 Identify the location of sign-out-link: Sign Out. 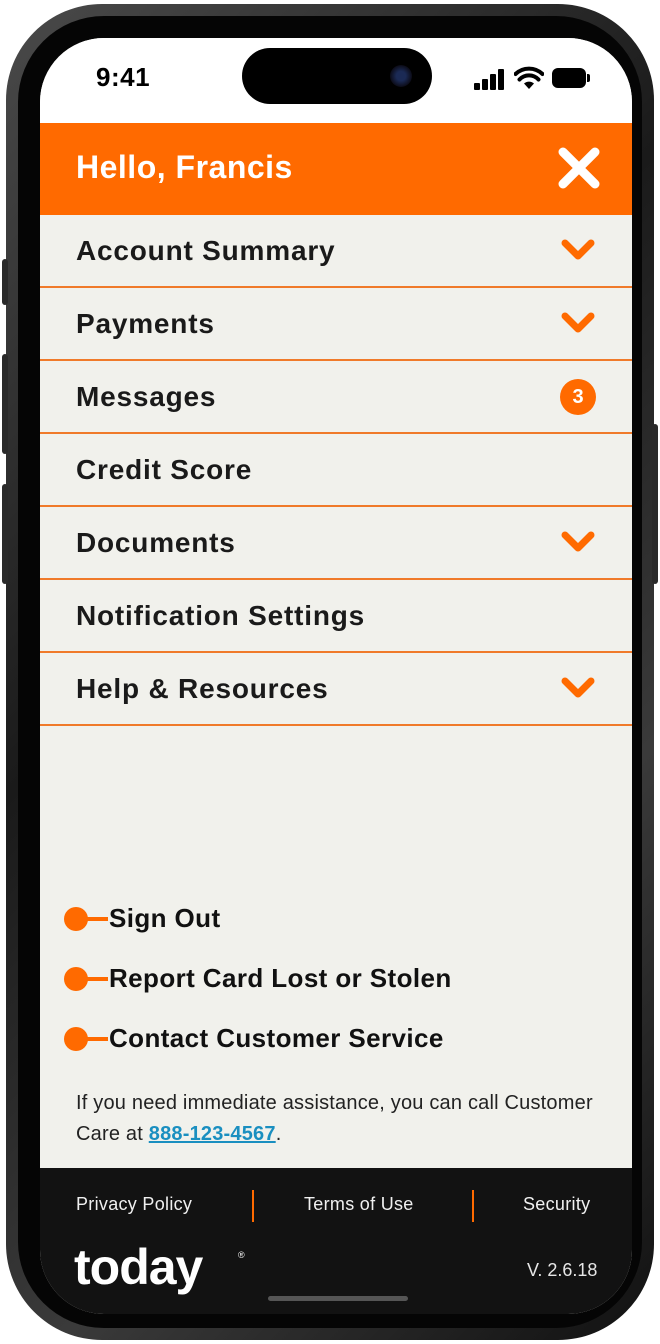
(344, 928).